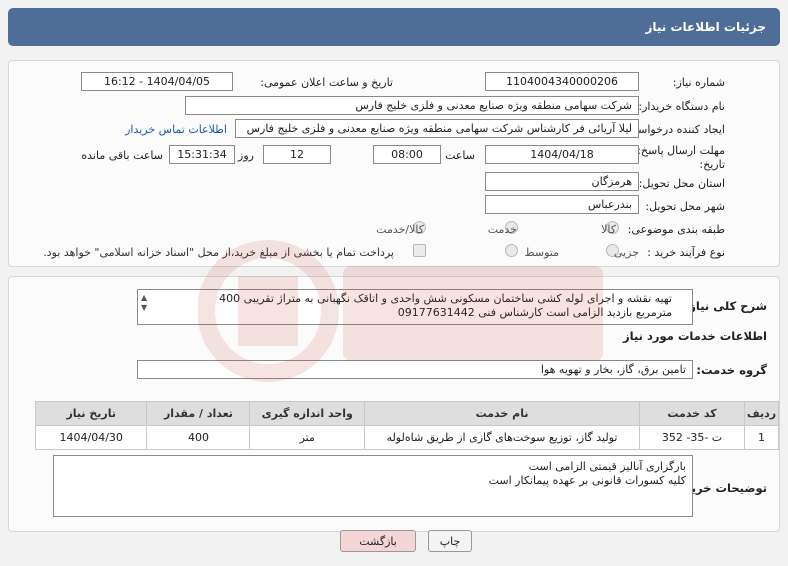 This screenshot has height=566, width=788. I want to click on cell-date: 1404/04/30, so click(91, 437).